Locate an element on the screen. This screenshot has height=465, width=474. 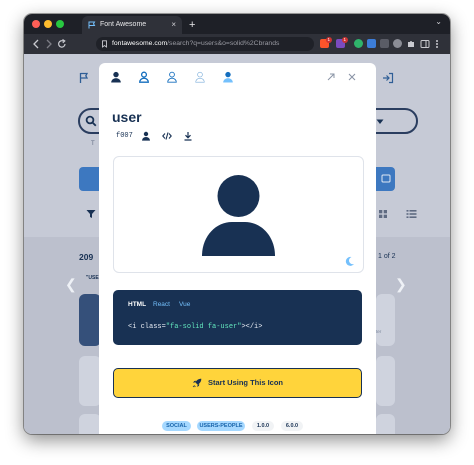
list-view-icon is located at coordinates (411, 214).